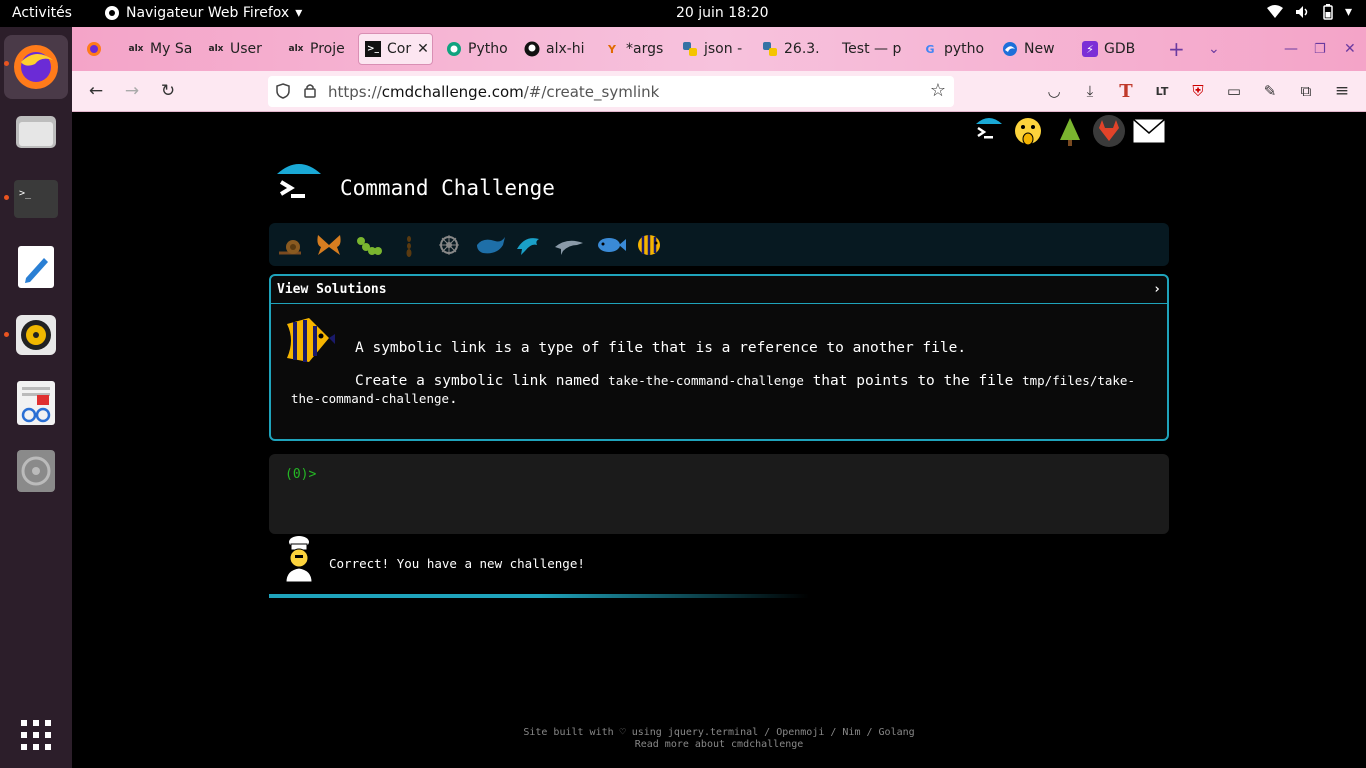  I want to click on view-solutions-label: View Solutions, so click(332, 289).